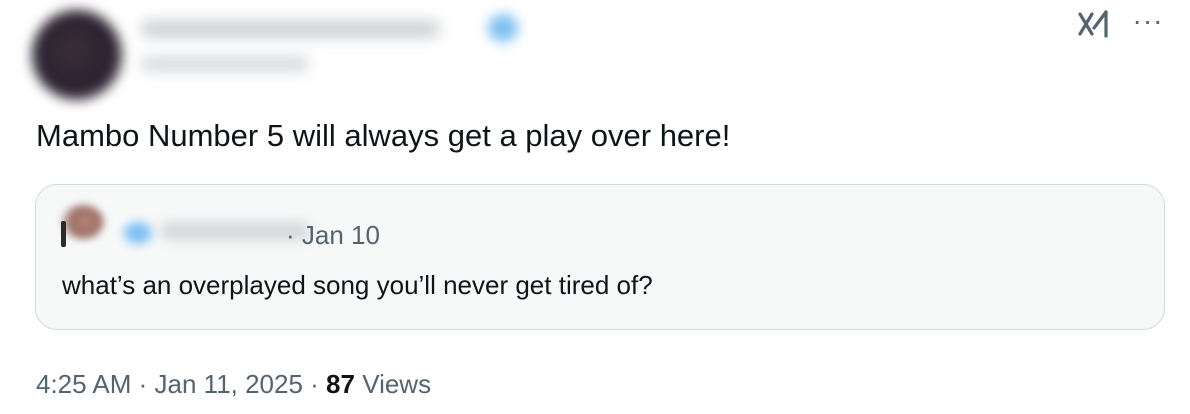  What do you see at coordinates (1148, 22) in the screenshot?
I see `more-icon: ···` at bounding box center [1148, 22].